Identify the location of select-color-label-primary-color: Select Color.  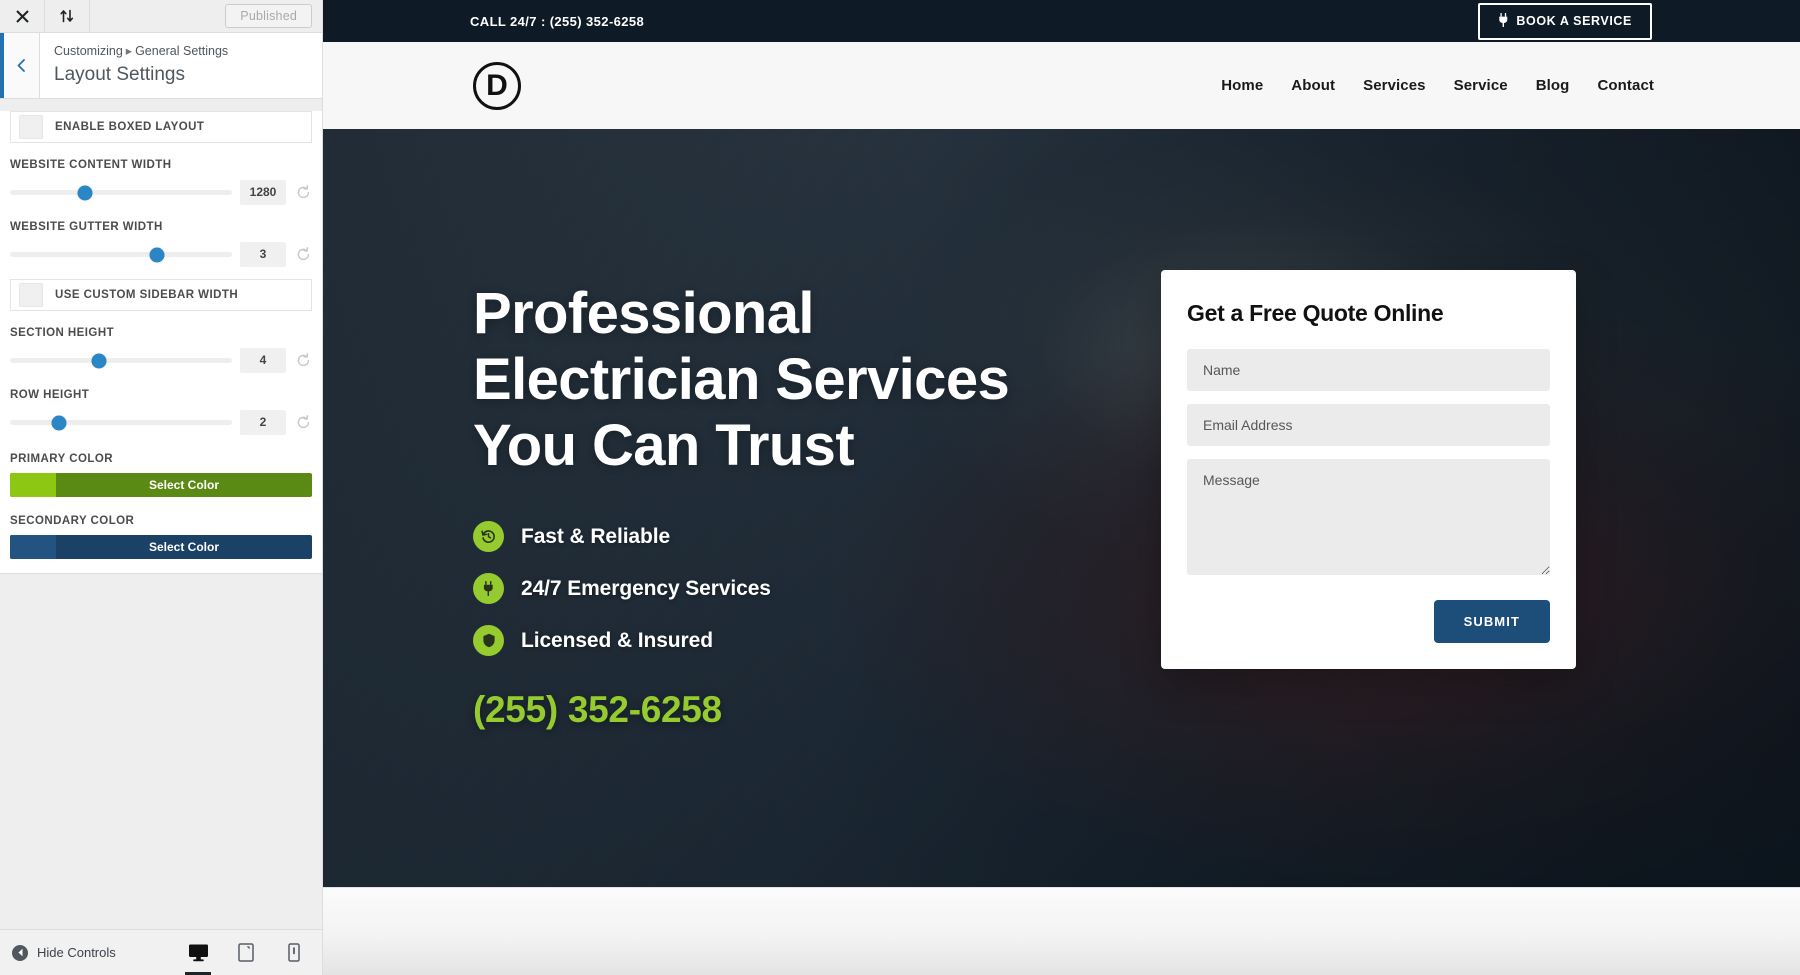
(184, 485).